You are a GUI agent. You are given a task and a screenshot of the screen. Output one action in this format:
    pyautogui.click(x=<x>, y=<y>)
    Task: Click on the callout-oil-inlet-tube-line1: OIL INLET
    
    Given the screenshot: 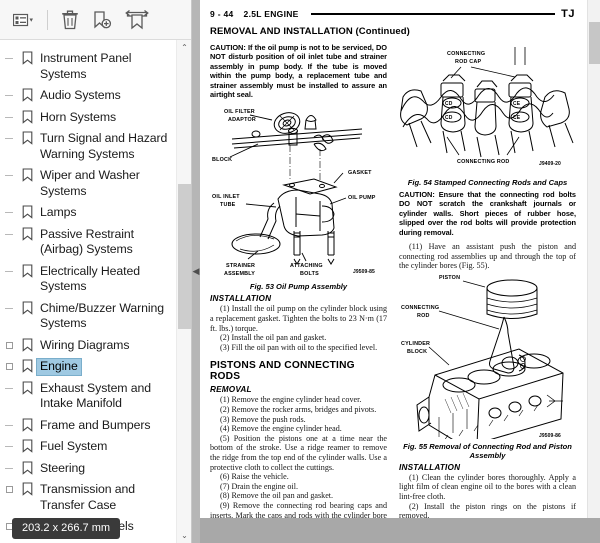 What is the action you would take?
    pyautogui.click(x=226, y=197)
    